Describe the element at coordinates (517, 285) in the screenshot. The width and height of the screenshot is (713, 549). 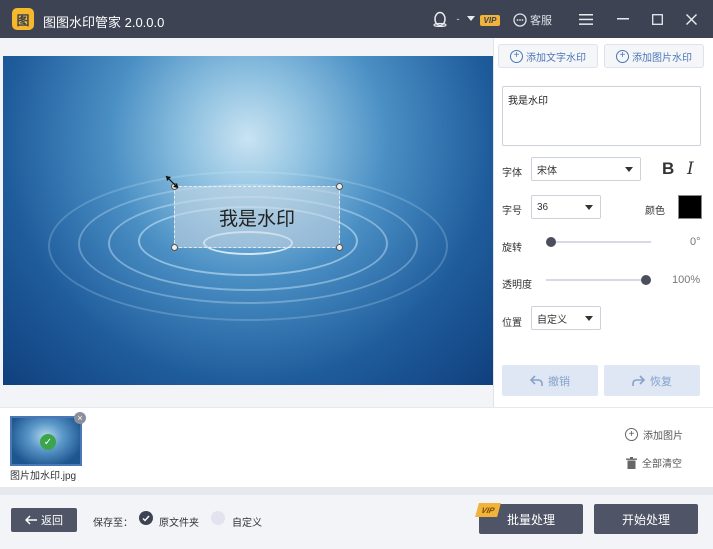
I see `opacity-label: 透明度` at that location.